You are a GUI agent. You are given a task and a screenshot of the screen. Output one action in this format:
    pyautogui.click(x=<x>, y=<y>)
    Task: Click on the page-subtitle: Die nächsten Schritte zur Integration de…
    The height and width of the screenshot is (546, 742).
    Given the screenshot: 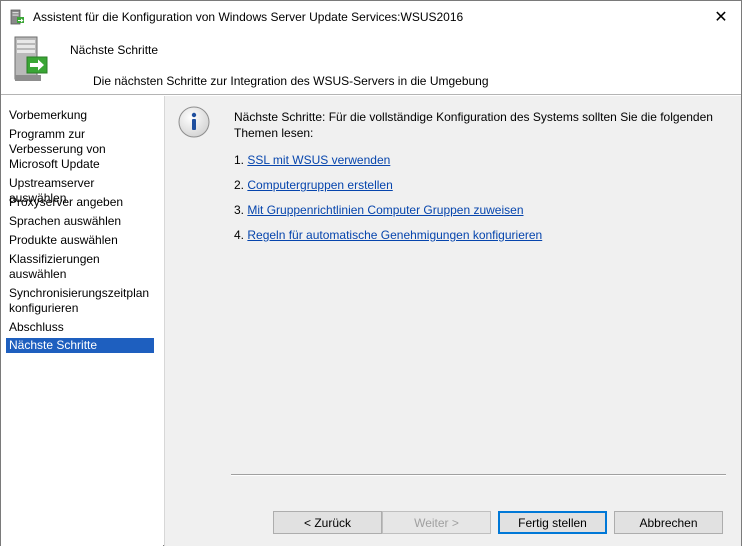 What is the action you would take?
    pyautogui.click(x=291, y=81)
    